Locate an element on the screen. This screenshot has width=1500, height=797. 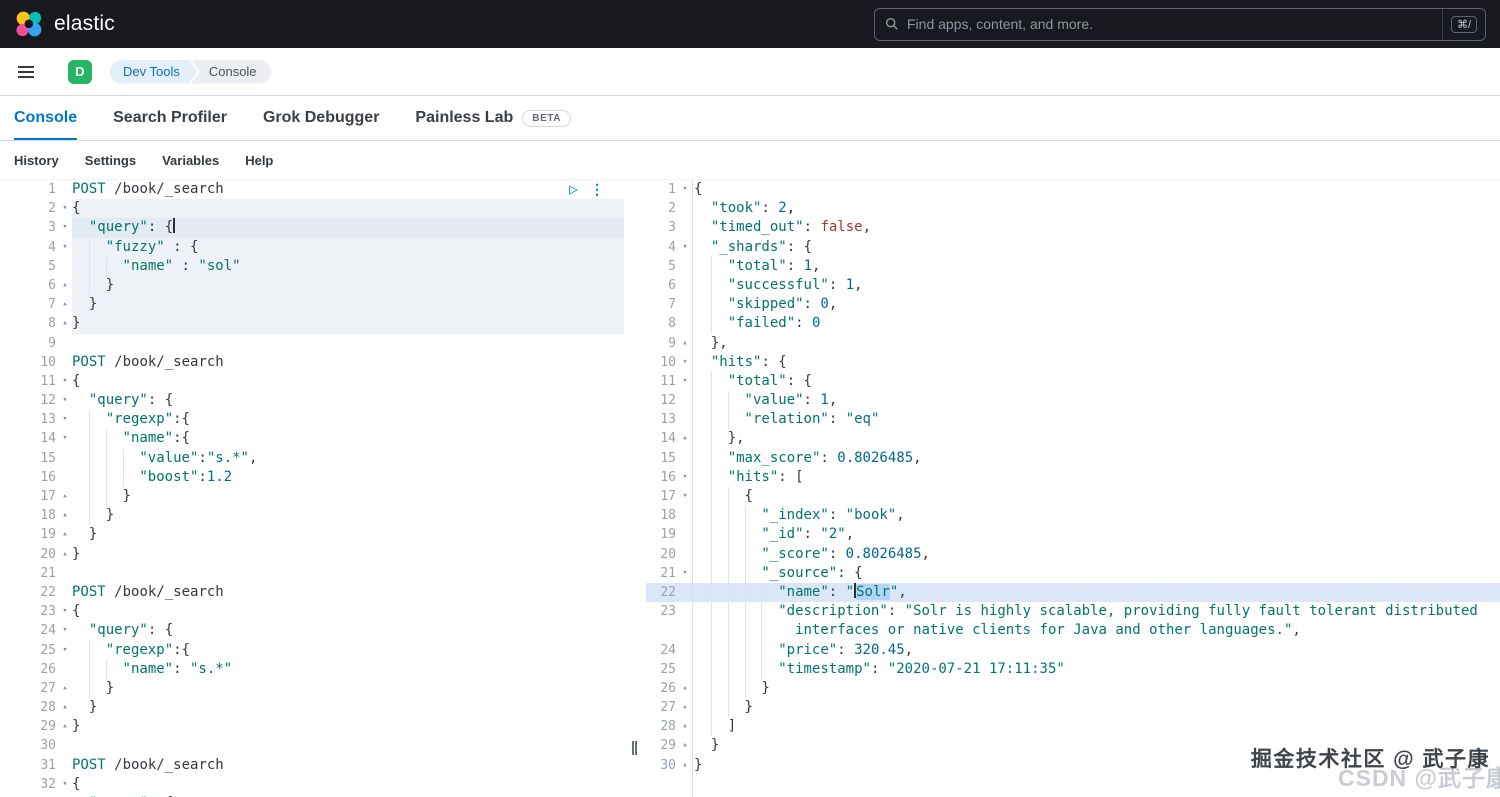
code-line: 9 ▴ }, is located at coordinates (1073, 343).